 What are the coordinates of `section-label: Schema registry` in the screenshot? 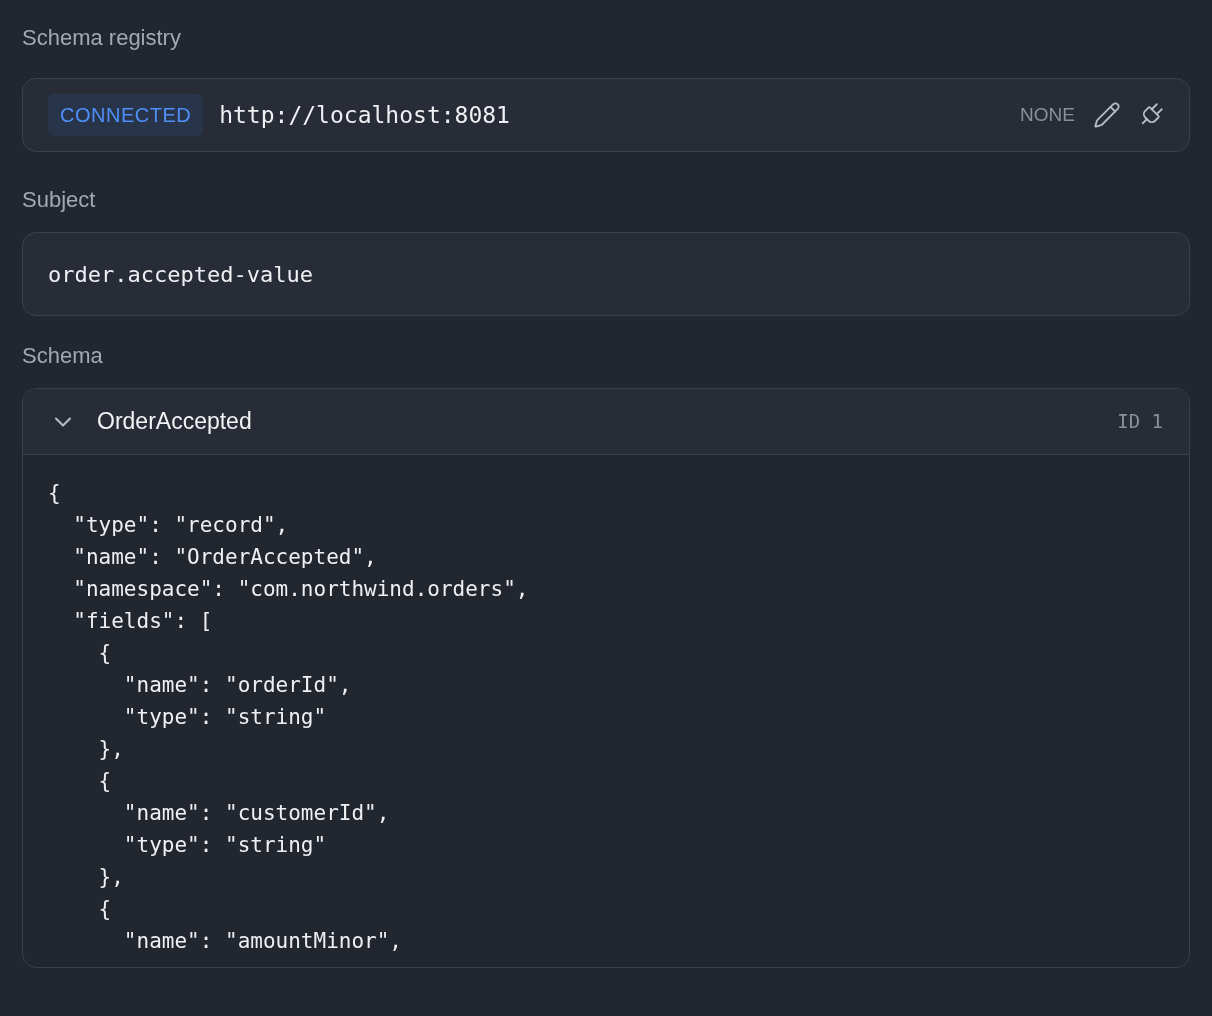 It's located at (102, 38).